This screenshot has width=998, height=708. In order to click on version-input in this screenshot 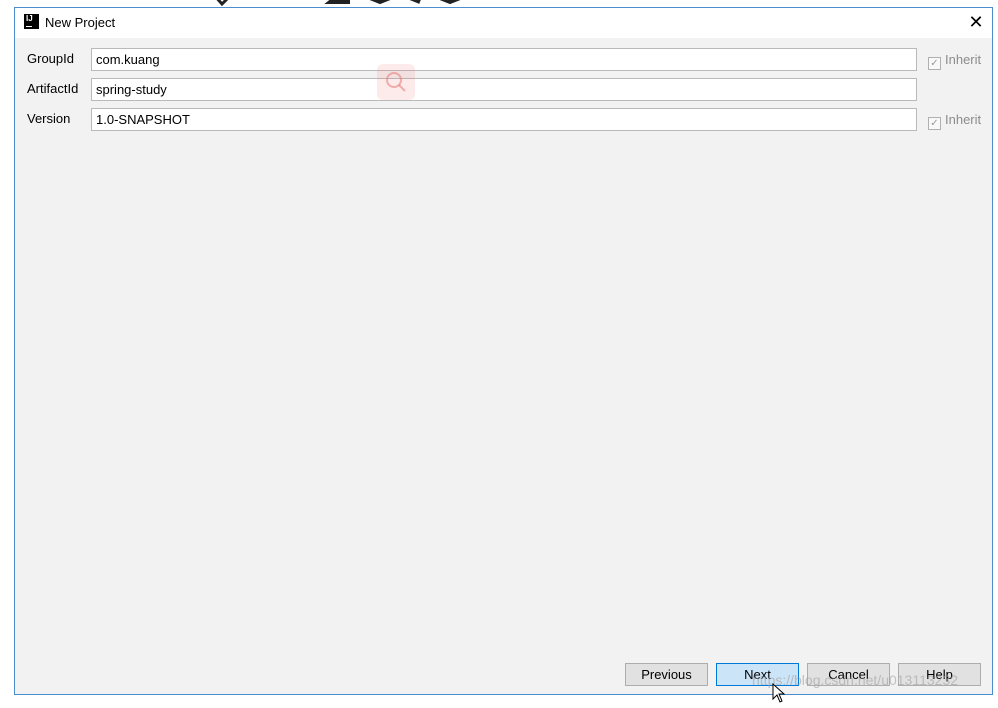, I will do `click(504, 119)`.